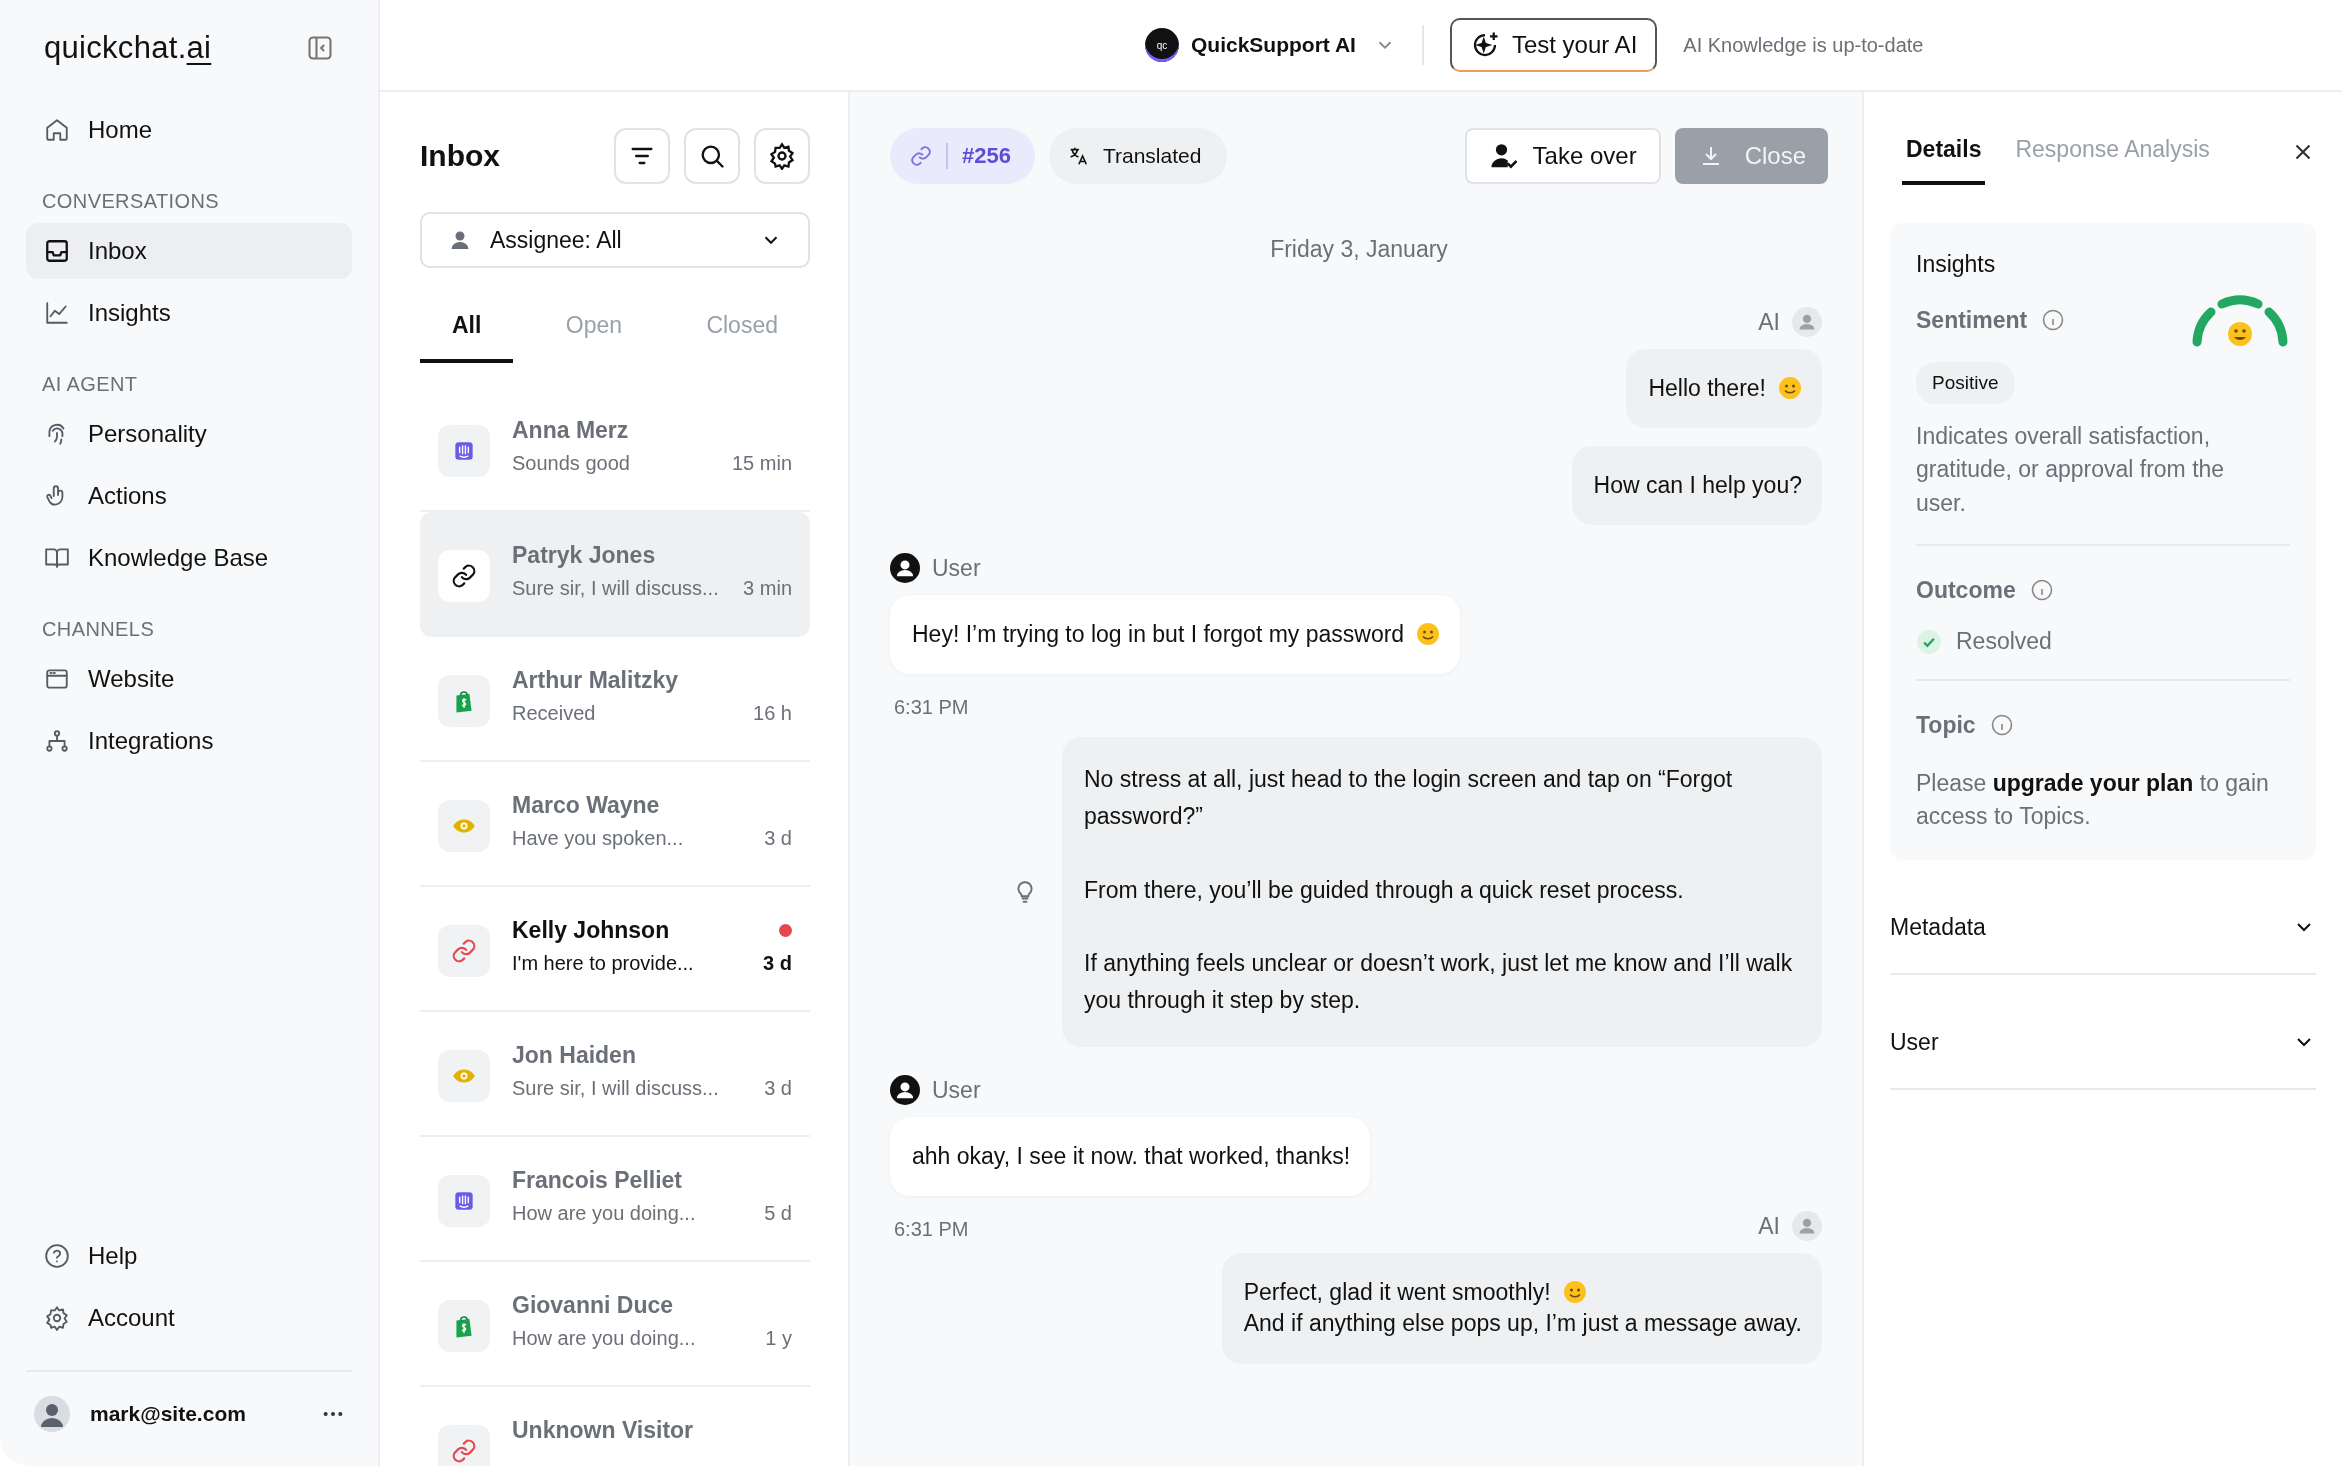  I want to click on date-divider: Friday 3, January, so click(1359, 249).